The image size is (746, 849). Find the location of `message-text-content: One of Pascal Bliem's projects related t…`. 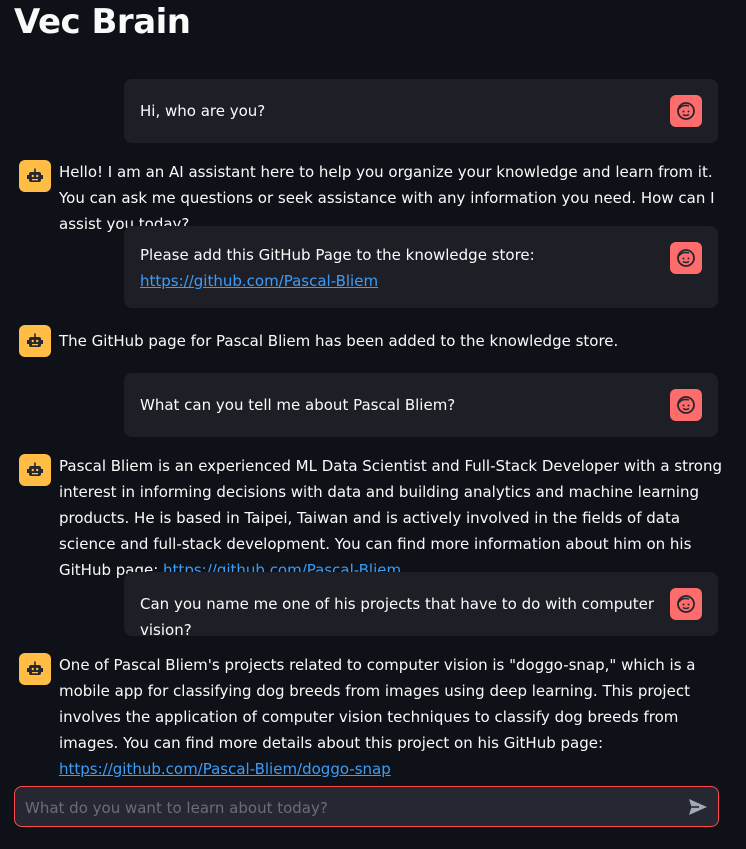

message-text-content: One of Pascal Bliem's projects related t… is located at coordinates (377, 704).